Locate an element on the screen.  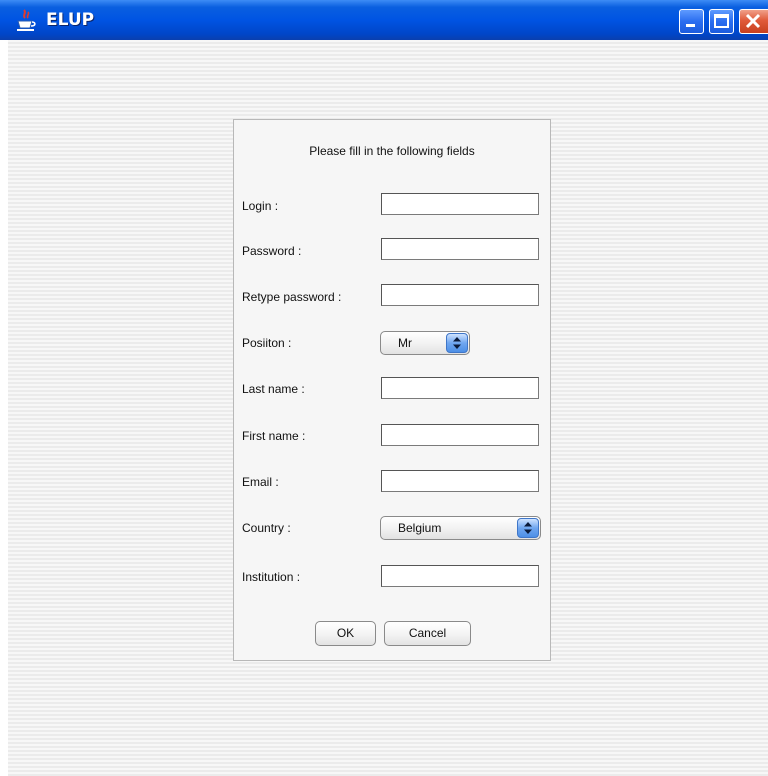
country-value: Belgium is located at coordinates (420, 528).